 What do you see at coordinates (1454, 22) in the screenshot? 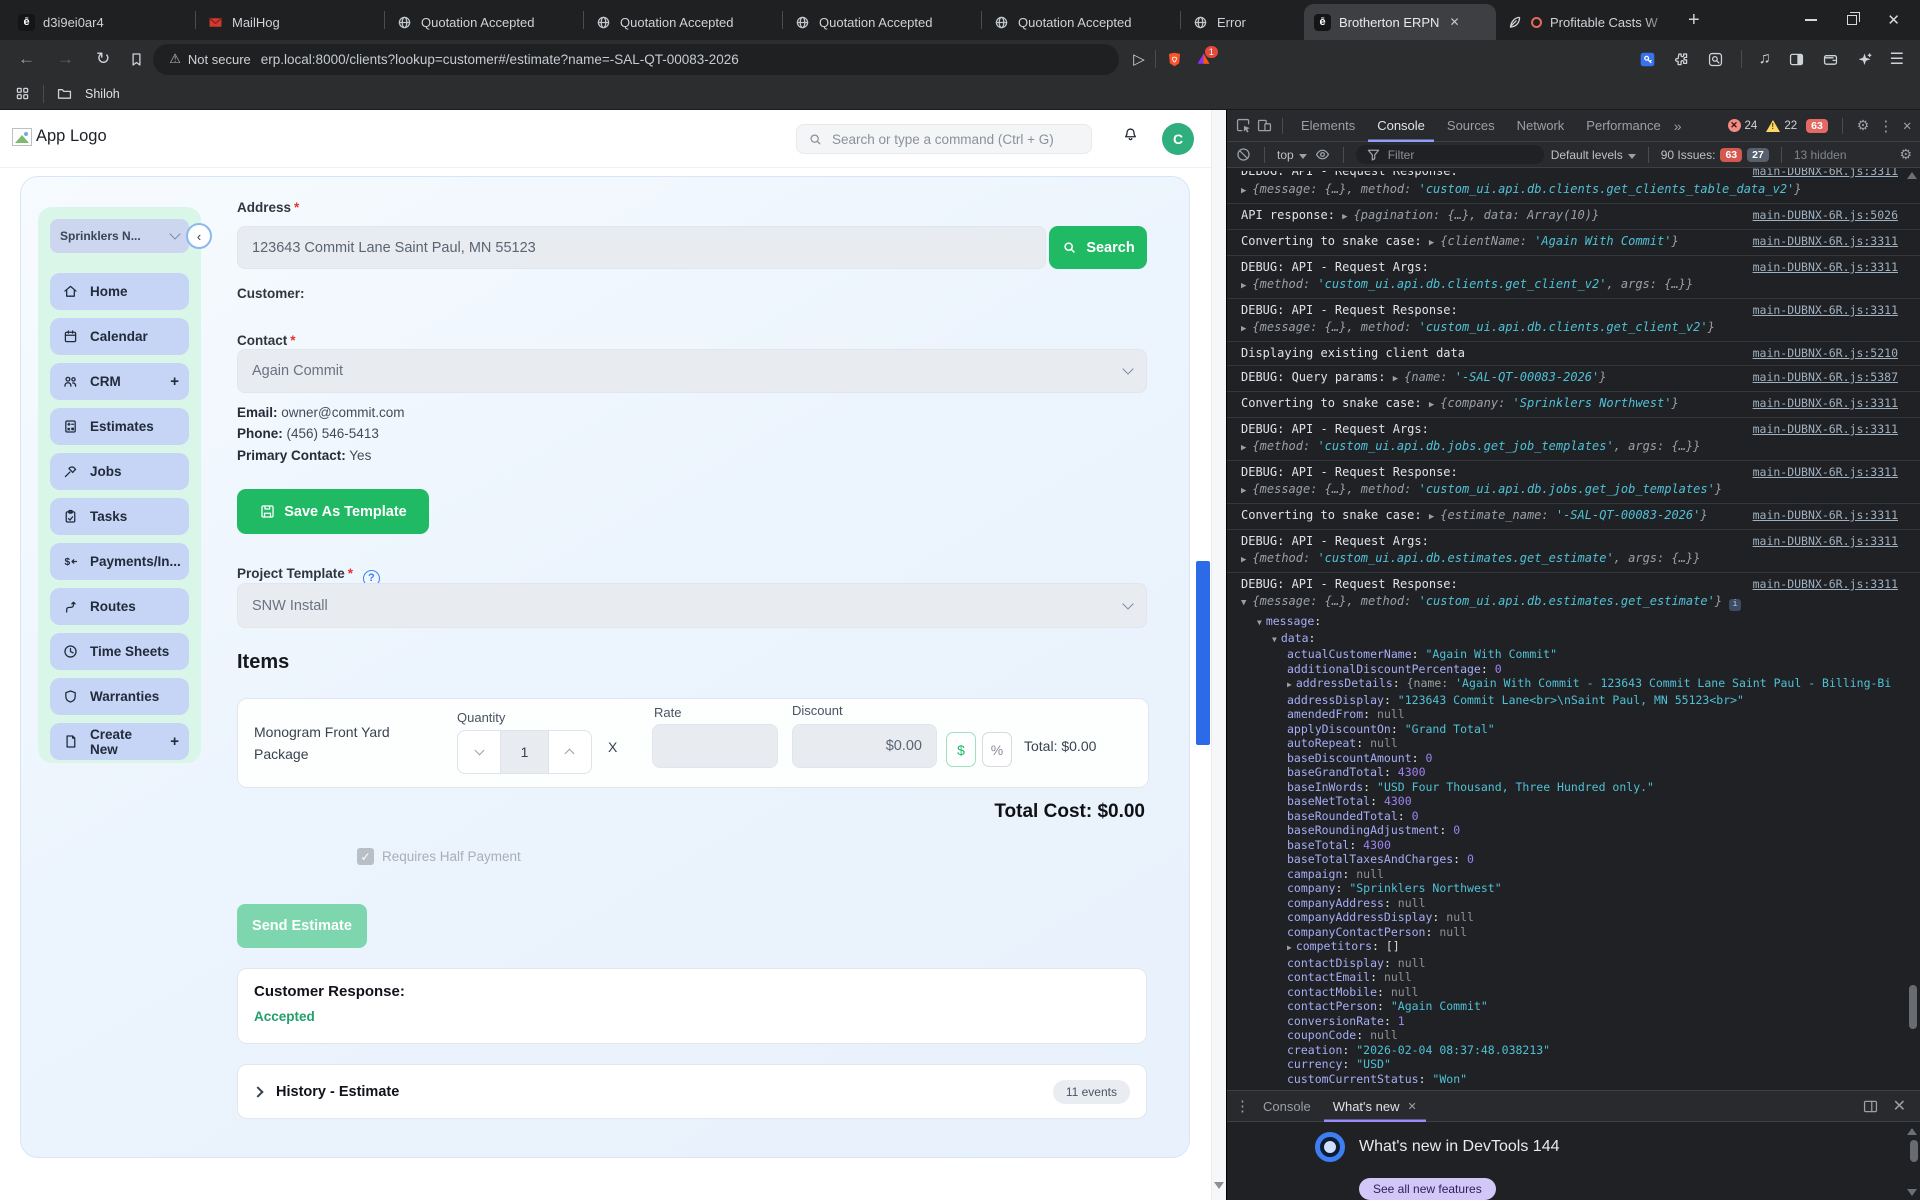
I see `tab-close-icon: ✕` at bounding box center [1454, 22].